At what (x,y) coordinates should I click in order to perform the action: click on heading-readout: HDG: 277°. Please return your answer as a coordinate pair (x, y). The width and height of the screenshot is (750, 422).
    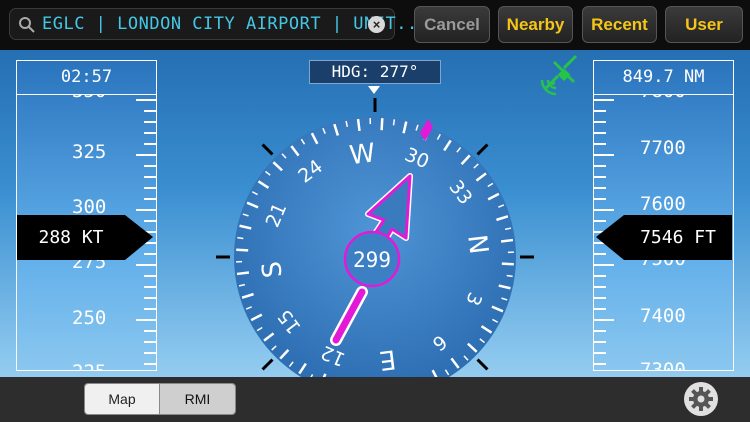
    Looking at the image, I should click on (375, 72).